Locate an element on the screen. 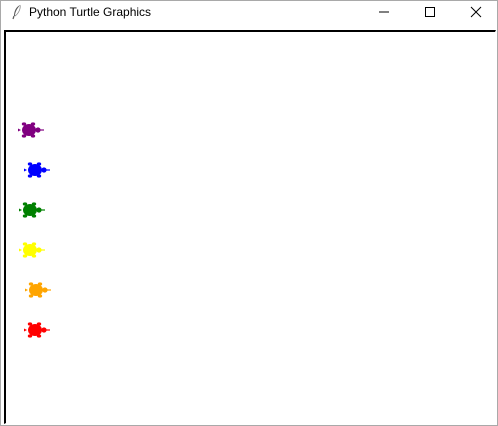 This screenshot has height=426, width=498. window-title: Python Turtle Graphics is located at coordinates (90, 12).